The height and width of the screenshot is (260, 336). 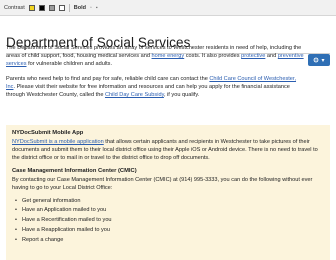 What do you see at coordinates (41, 7) in the screenshot?
I see `contrast-black-swatch` at bounding box center [41, 7].